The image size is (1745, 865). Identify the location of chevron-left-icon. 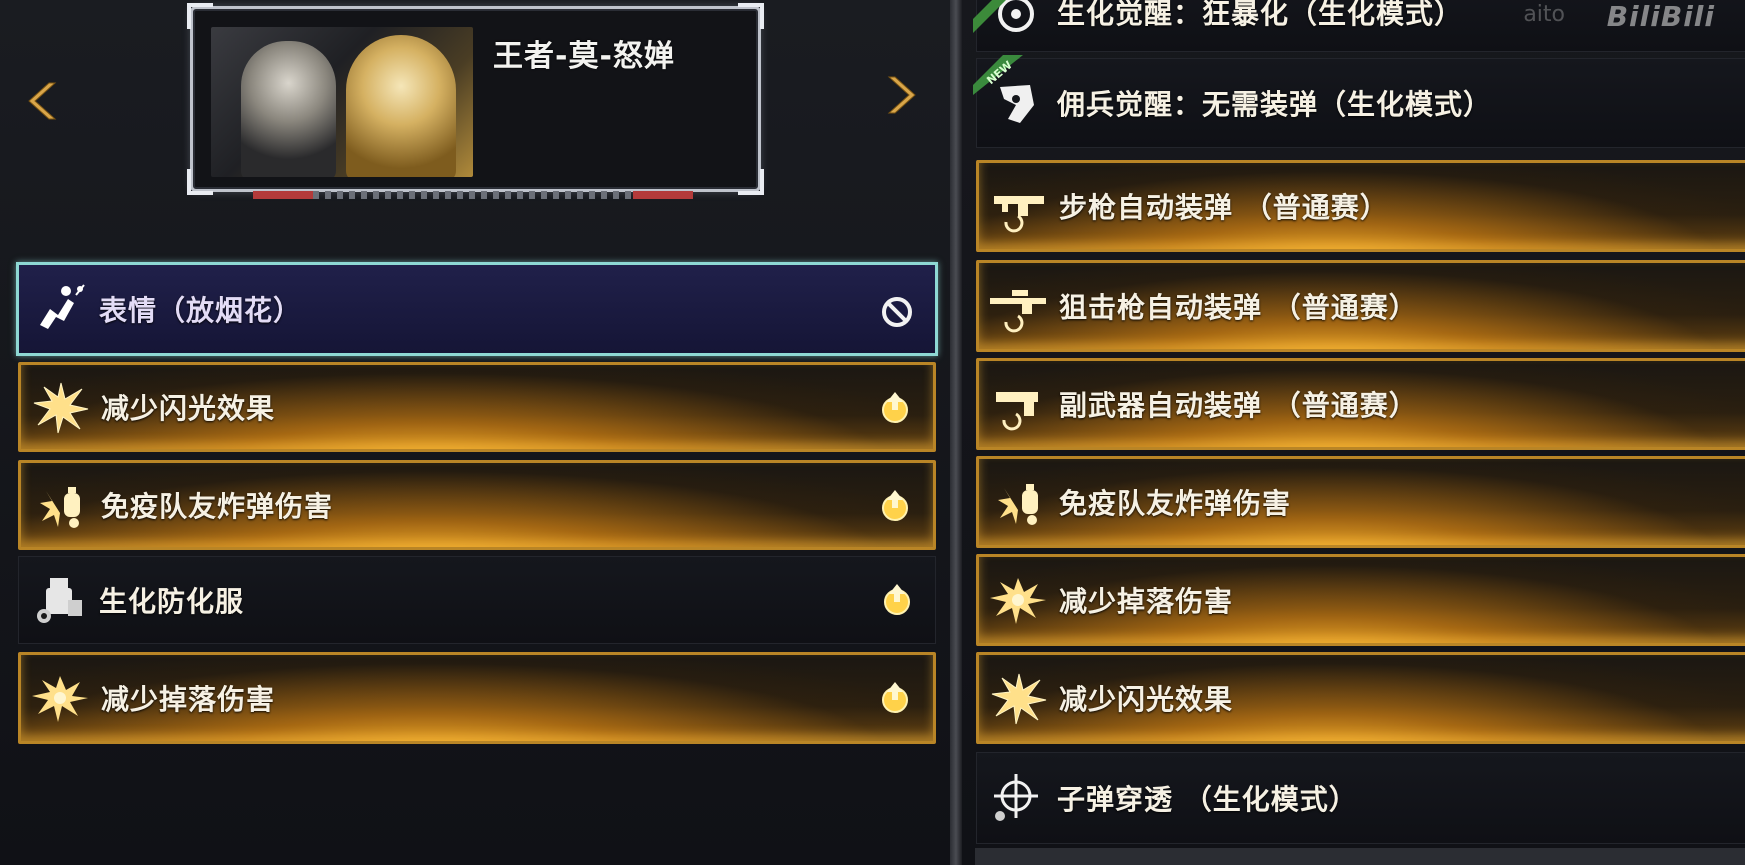
(42, 101).